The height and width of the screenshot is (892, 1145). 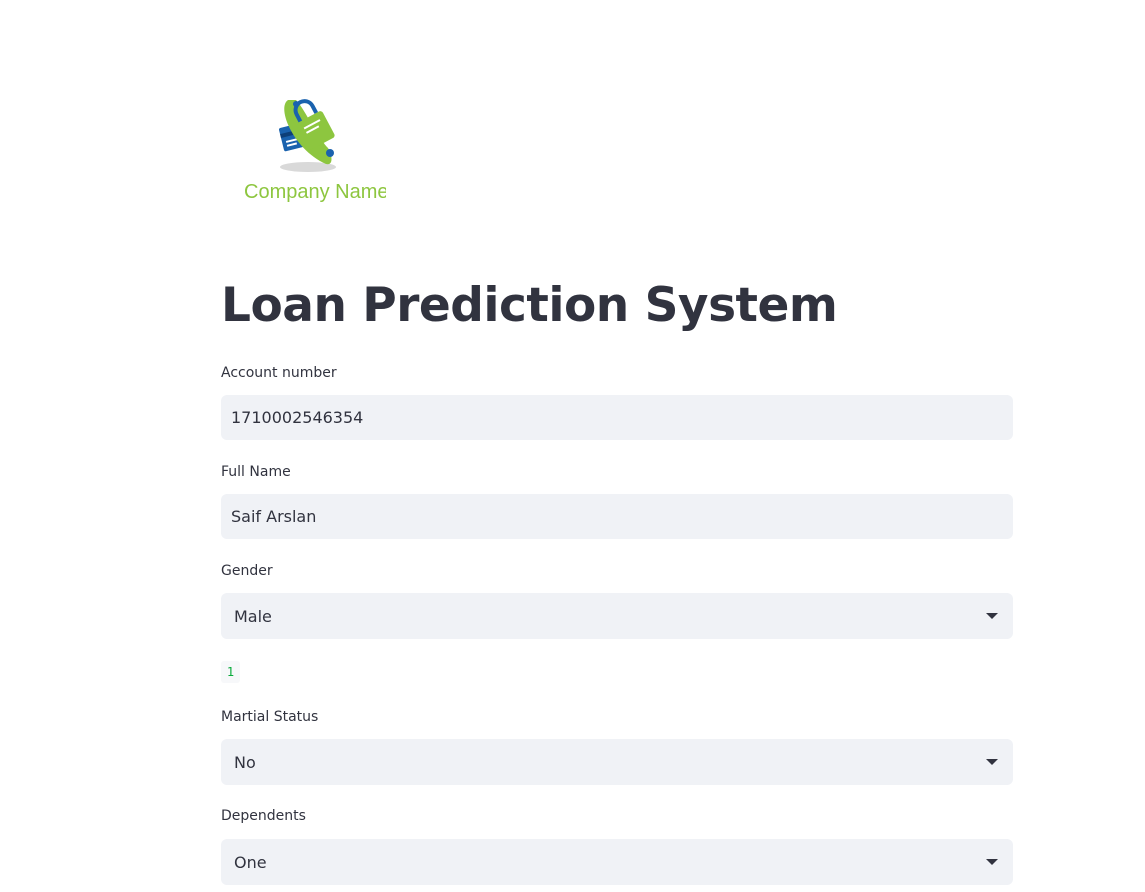 I want to click on full-name-value: Saif Arslan, so click(x=274, y=516).